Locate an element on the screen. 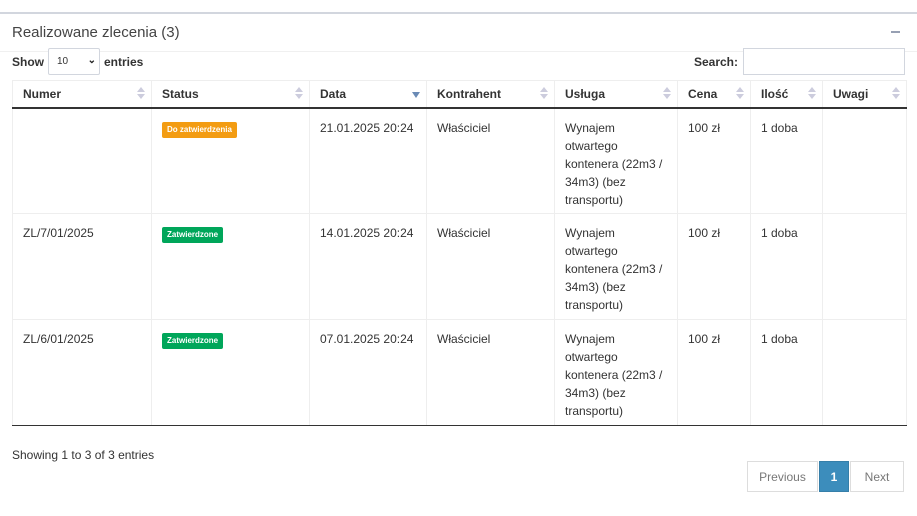 The image size is (917, 516). column-header-numer: Numer is located at coordinates (82, 94).